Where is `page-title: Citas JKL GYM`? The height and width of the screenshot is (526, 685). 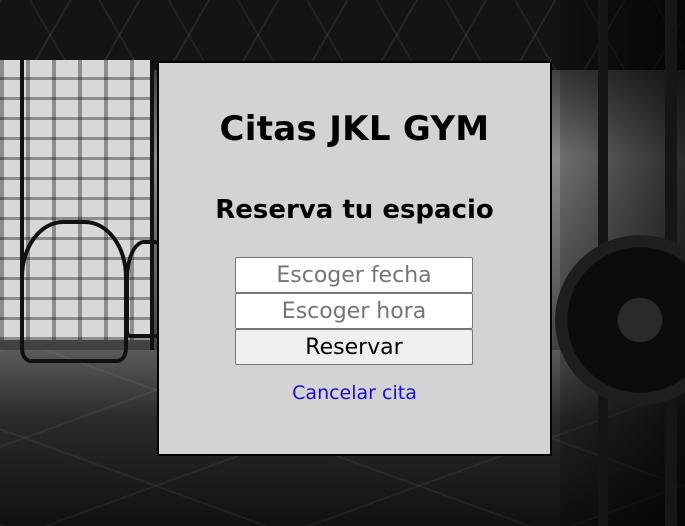
page-title: Citas JKL GYM is located at coordinates (354, 129).